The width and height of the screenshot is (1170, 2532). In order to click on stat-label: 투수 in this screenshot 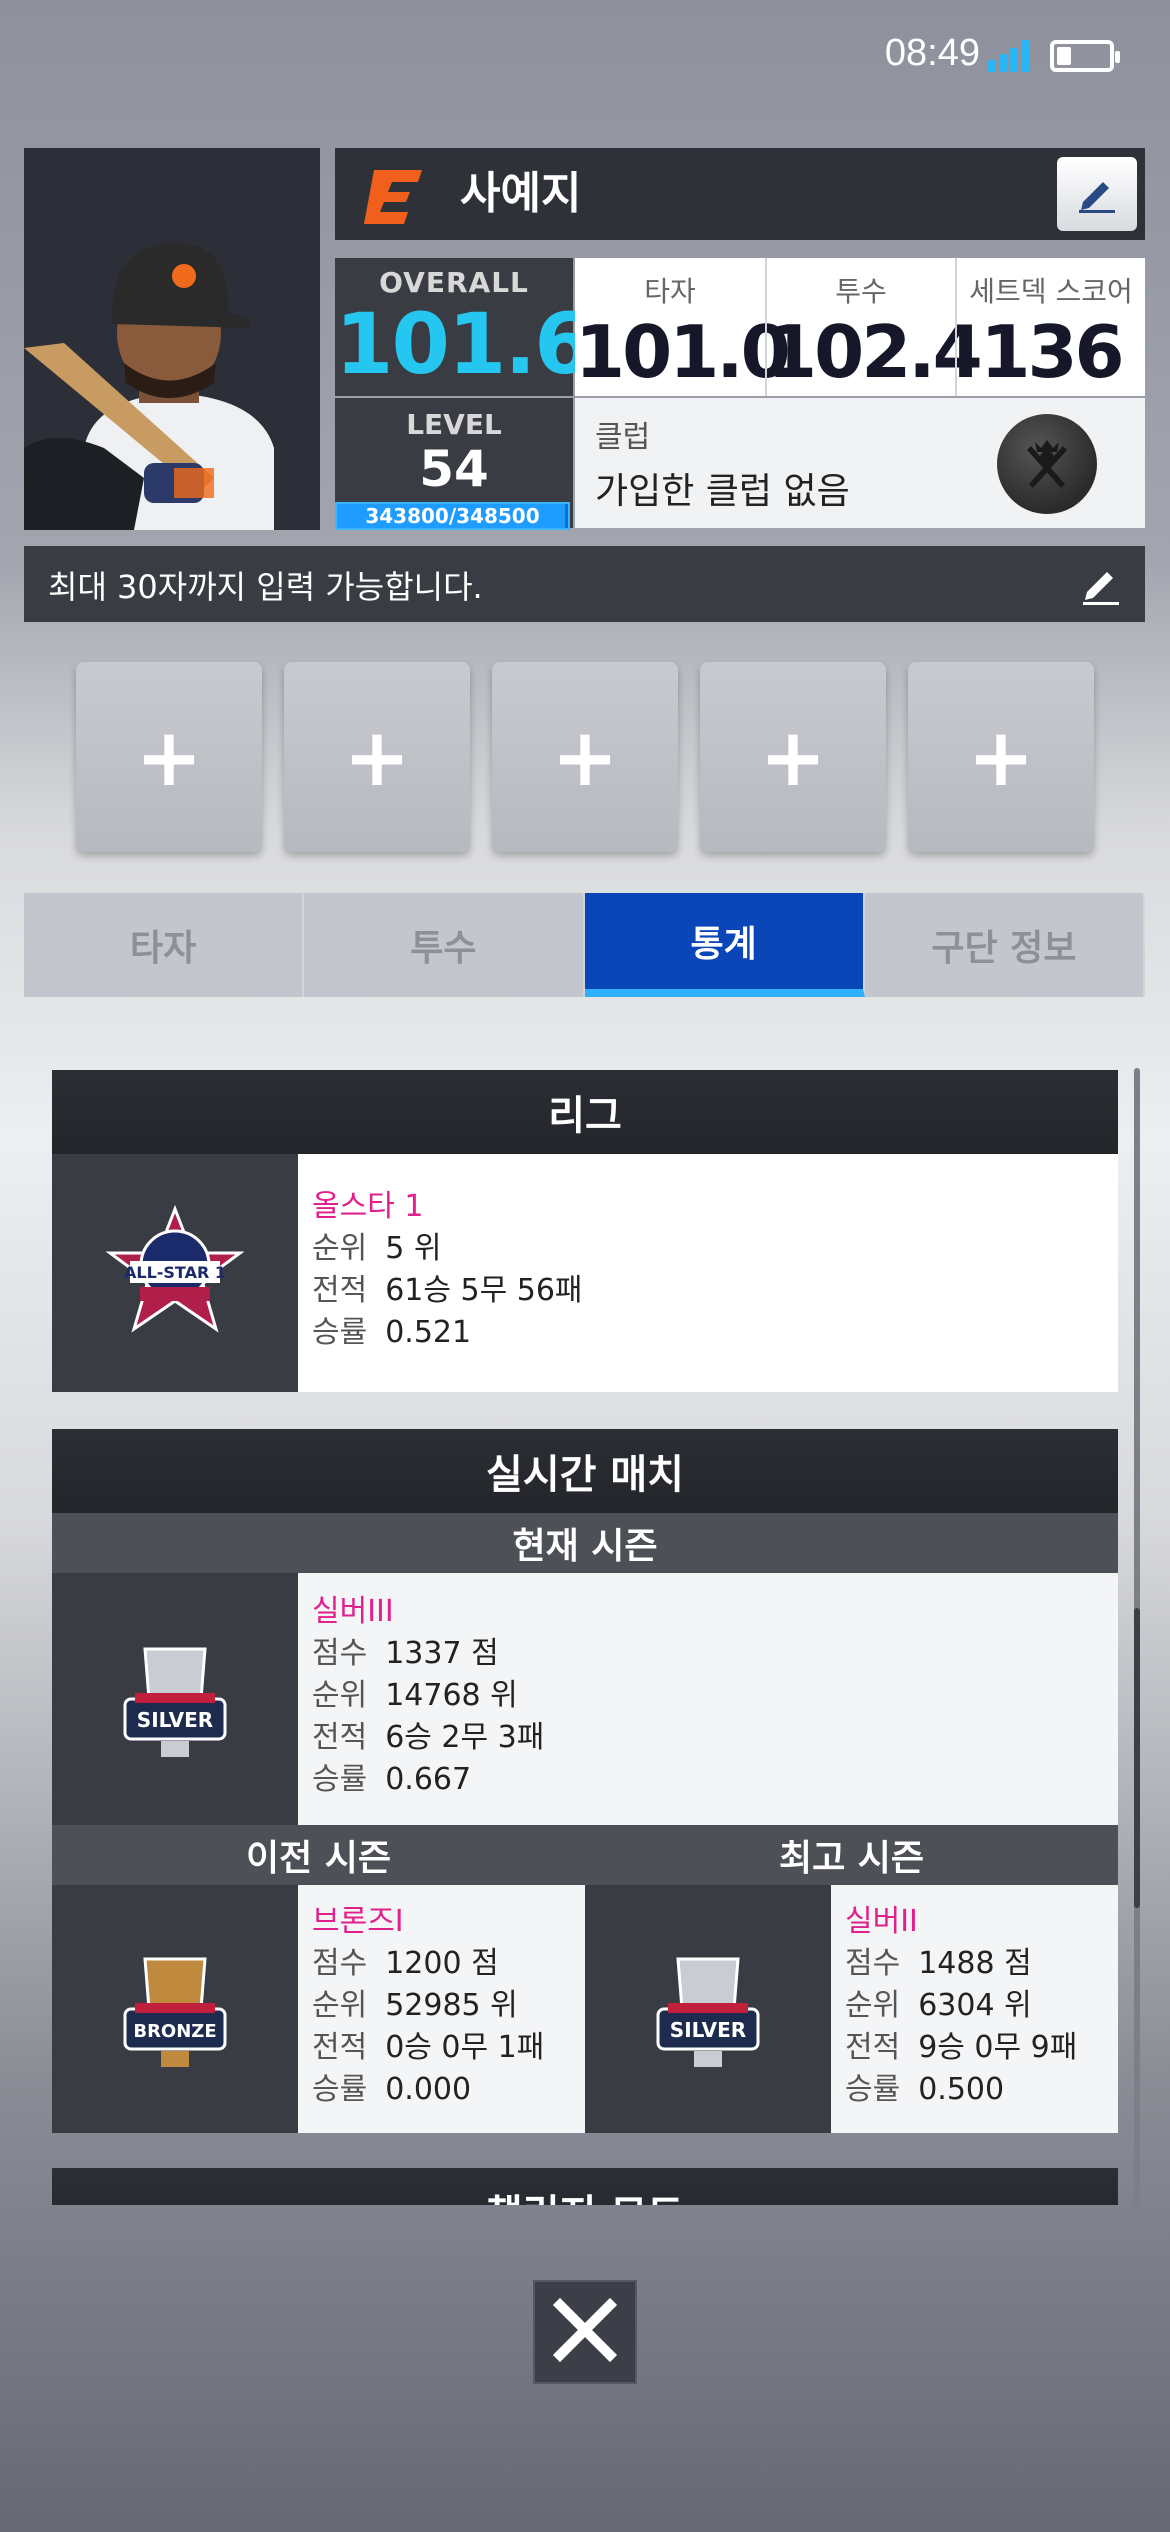, I will do `click(861, 291)`.